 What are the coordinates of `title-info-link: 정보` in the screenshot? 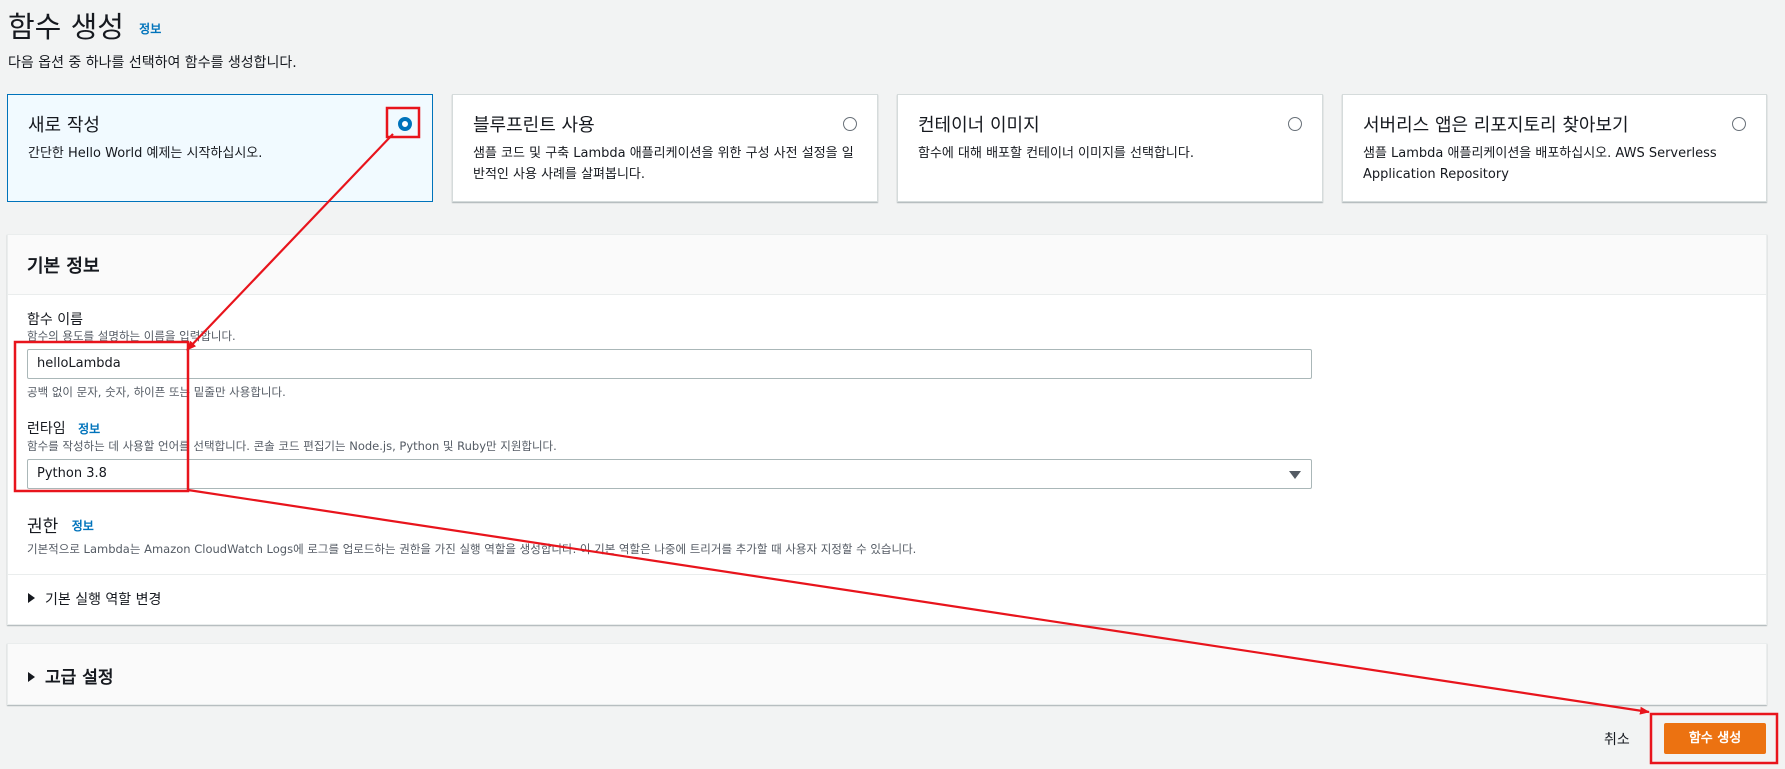 It's located at (150, 29).